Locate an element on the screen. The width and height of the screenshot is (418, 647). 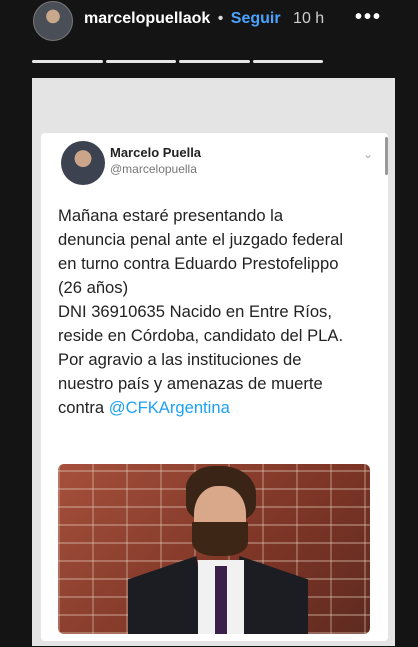
follow-button: Seguir is located at coordinates (256, 18).